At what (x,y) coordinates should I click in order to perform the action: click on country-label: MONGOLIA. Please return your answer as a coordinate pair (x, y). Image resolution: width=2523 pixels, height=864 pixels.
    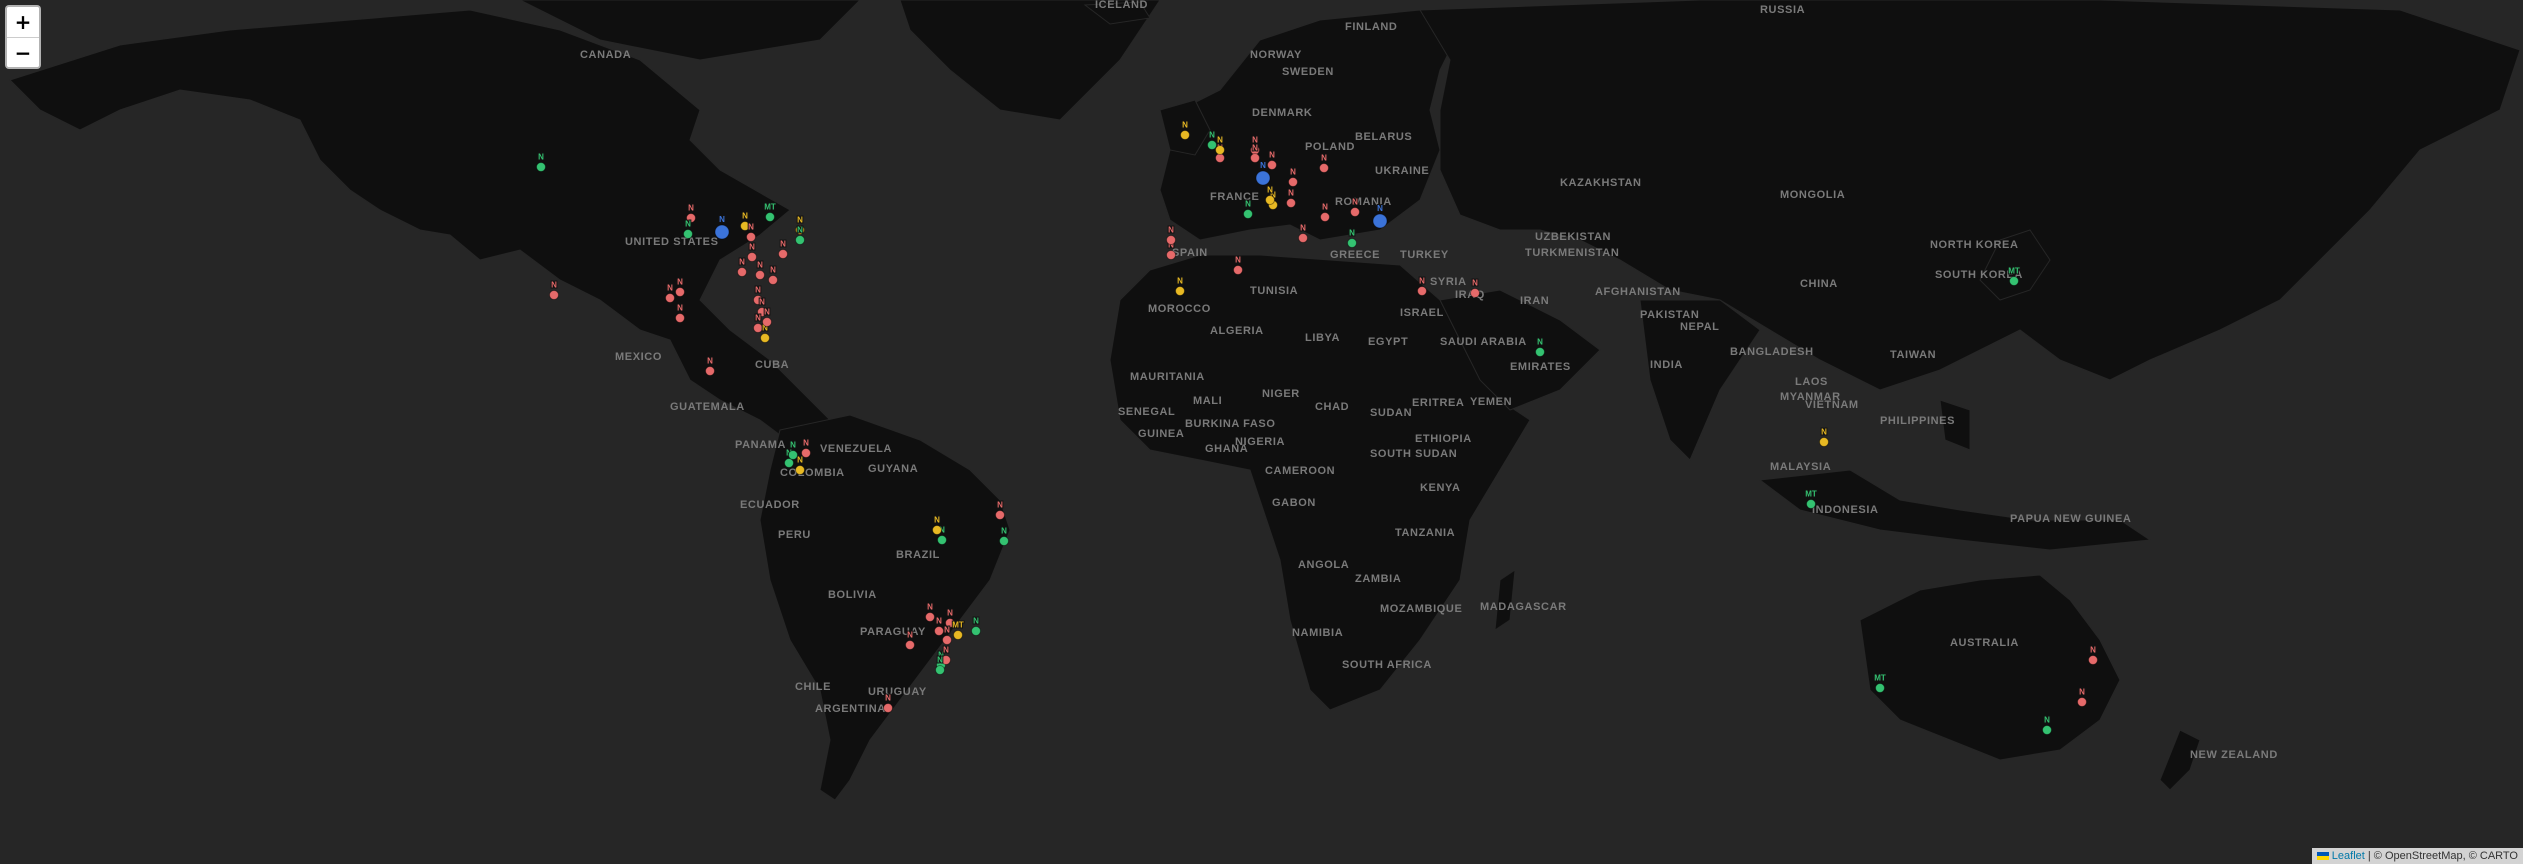
    Looking at the image, I should click on (1812, 195).